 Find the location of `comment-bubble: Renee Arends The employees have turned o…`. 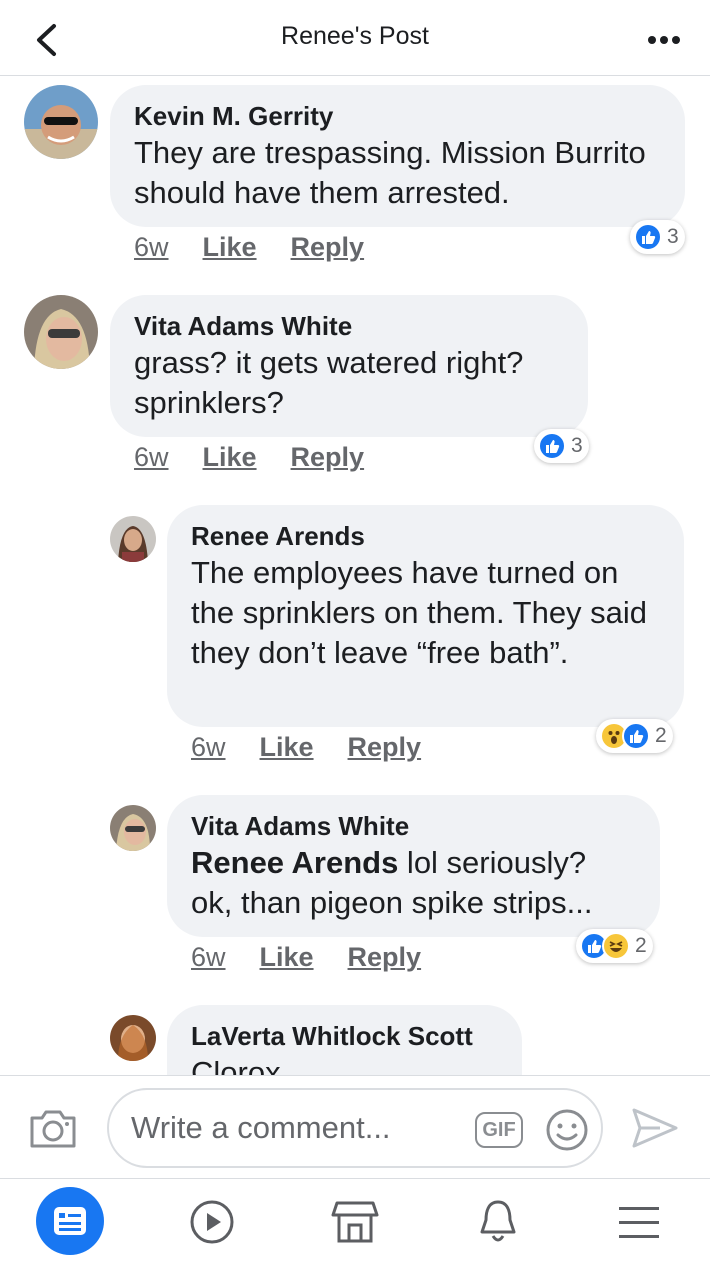

comment-bubble: Renee Arends The employees have turned o… is located at coordinates (425, 616).